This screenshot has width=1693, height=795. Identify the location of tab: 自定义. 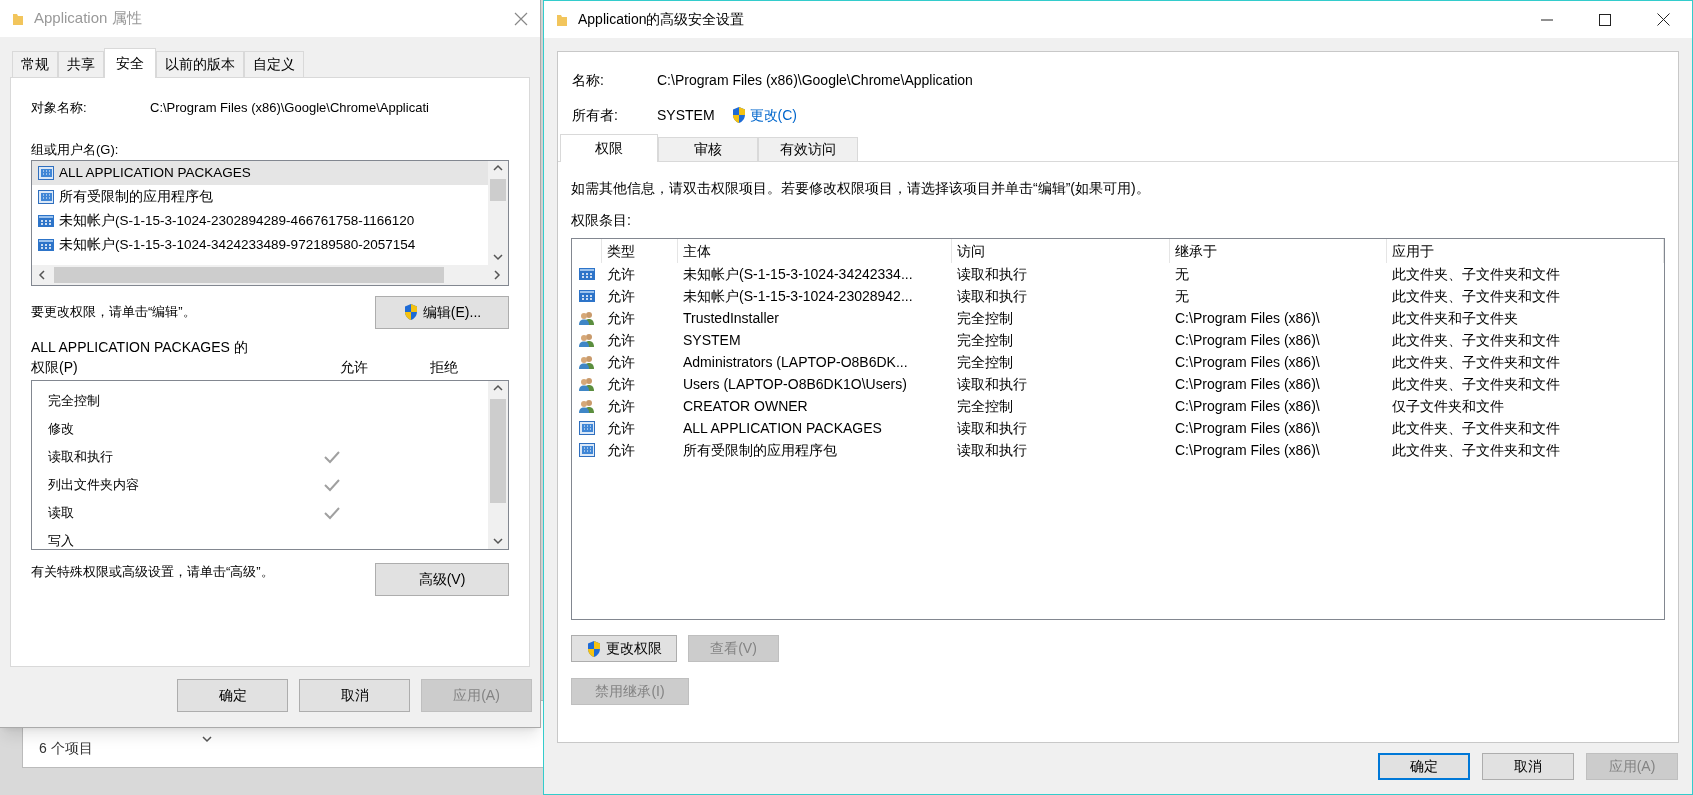
(274, 64).